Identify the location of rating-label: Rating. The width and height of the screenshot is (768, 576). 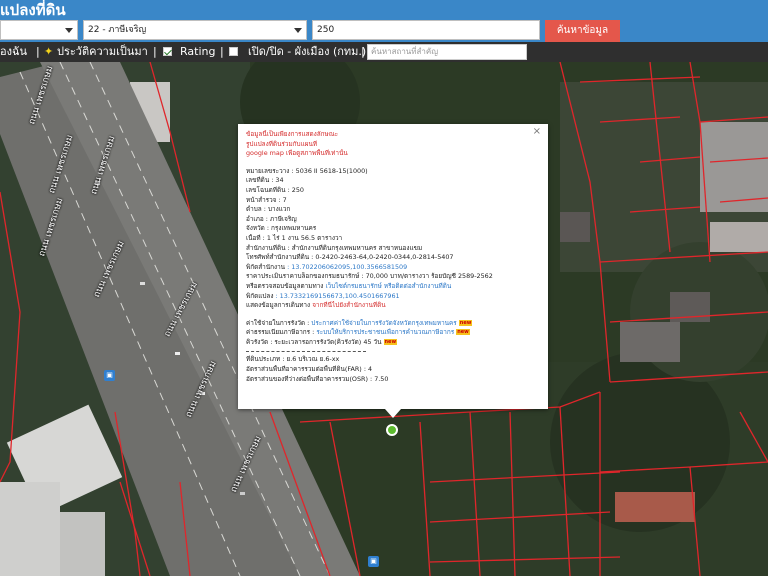
(197, 52).